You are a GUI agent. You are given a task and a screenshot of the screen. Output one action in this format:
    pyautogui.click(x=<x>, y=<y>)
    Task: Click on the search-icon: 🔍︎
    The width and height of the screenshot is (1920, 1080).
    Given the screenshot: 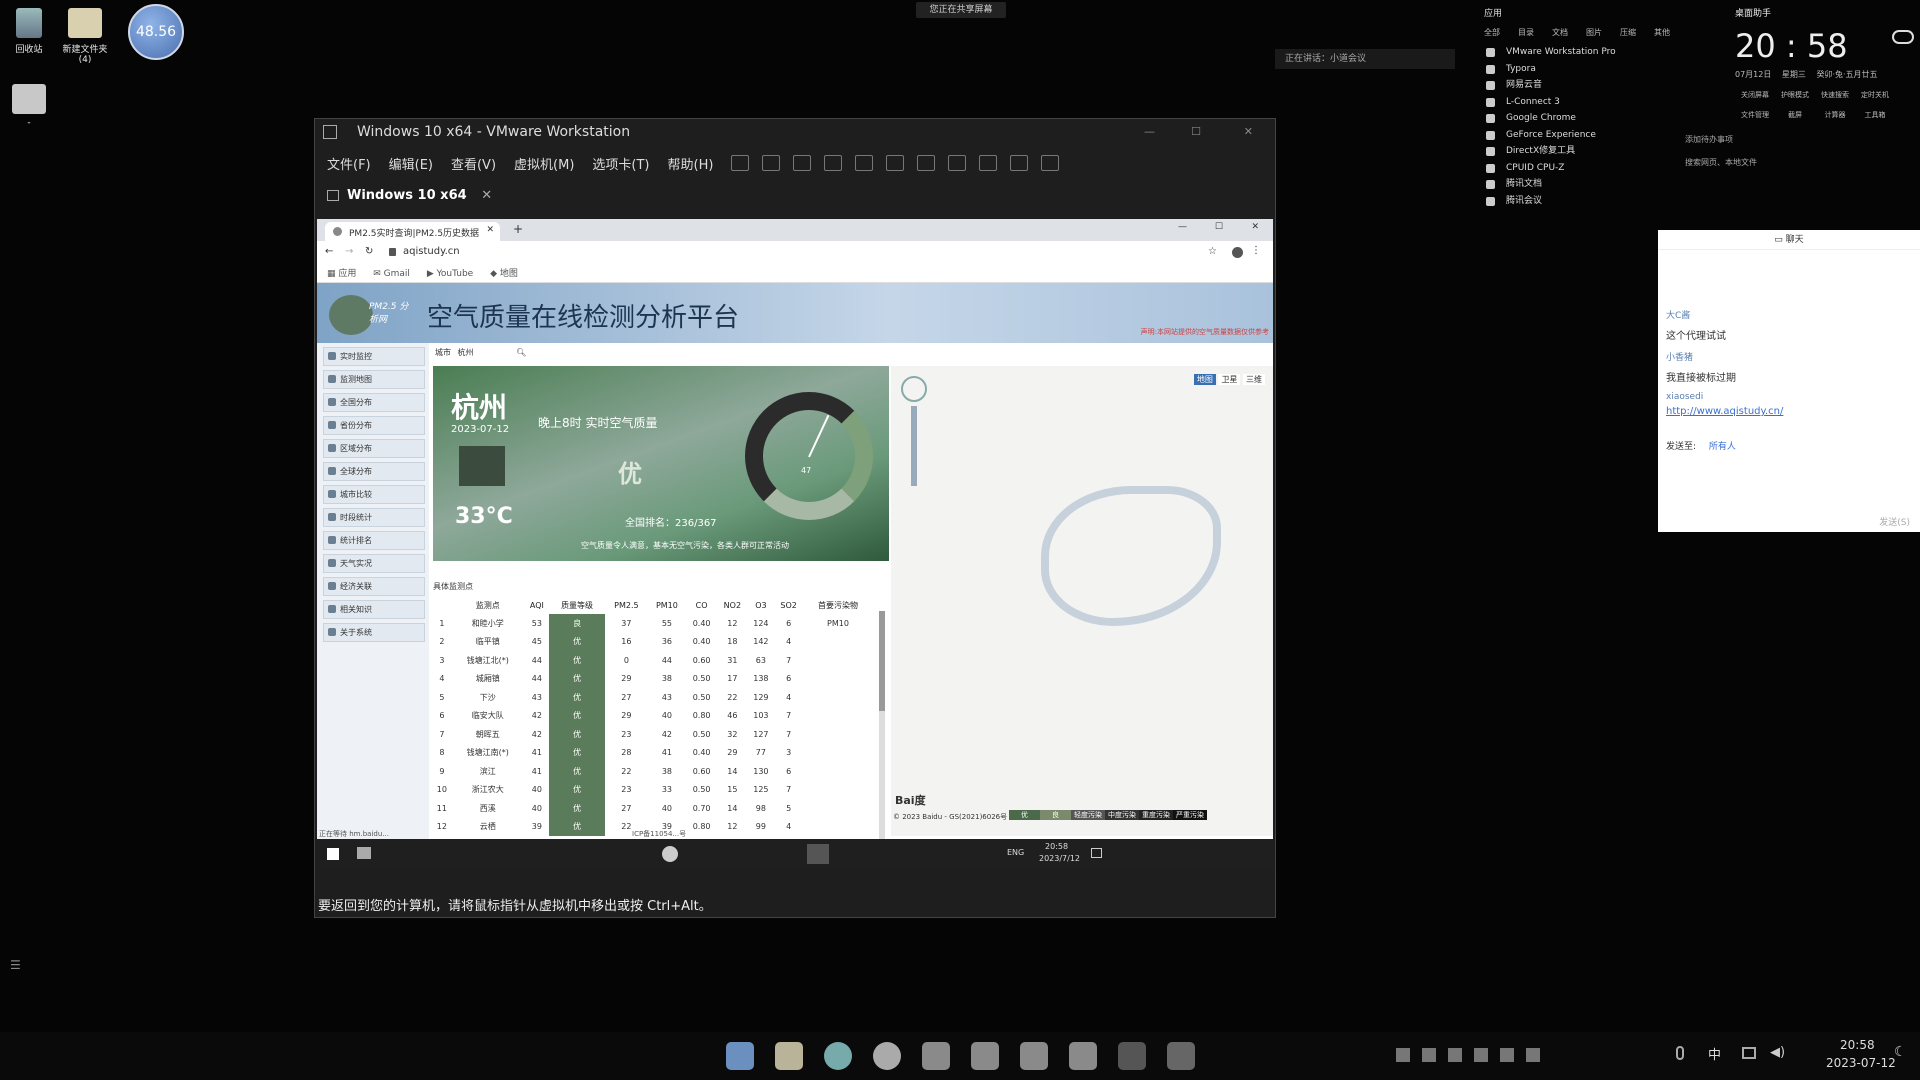 What is the action you would take?
    pyautogui.click(x=521, y=352)
    